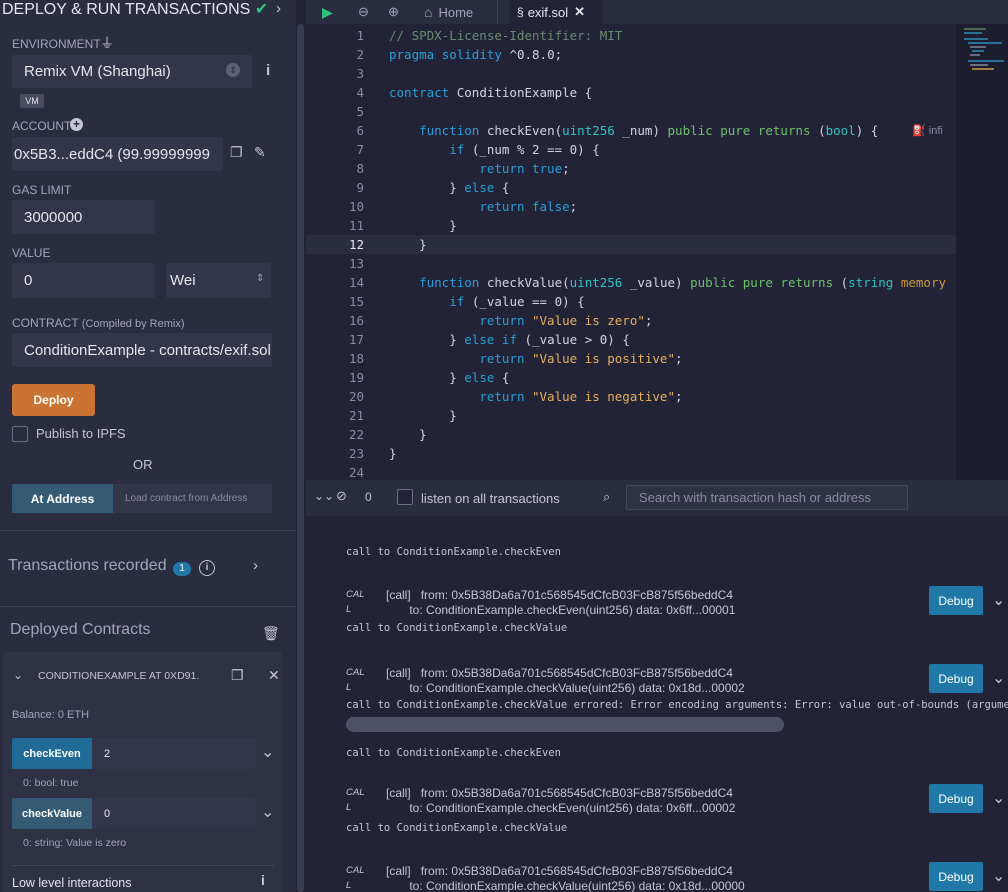 The image size is (1008, 892). I want to click on line-number: 7, so click(360, 149).